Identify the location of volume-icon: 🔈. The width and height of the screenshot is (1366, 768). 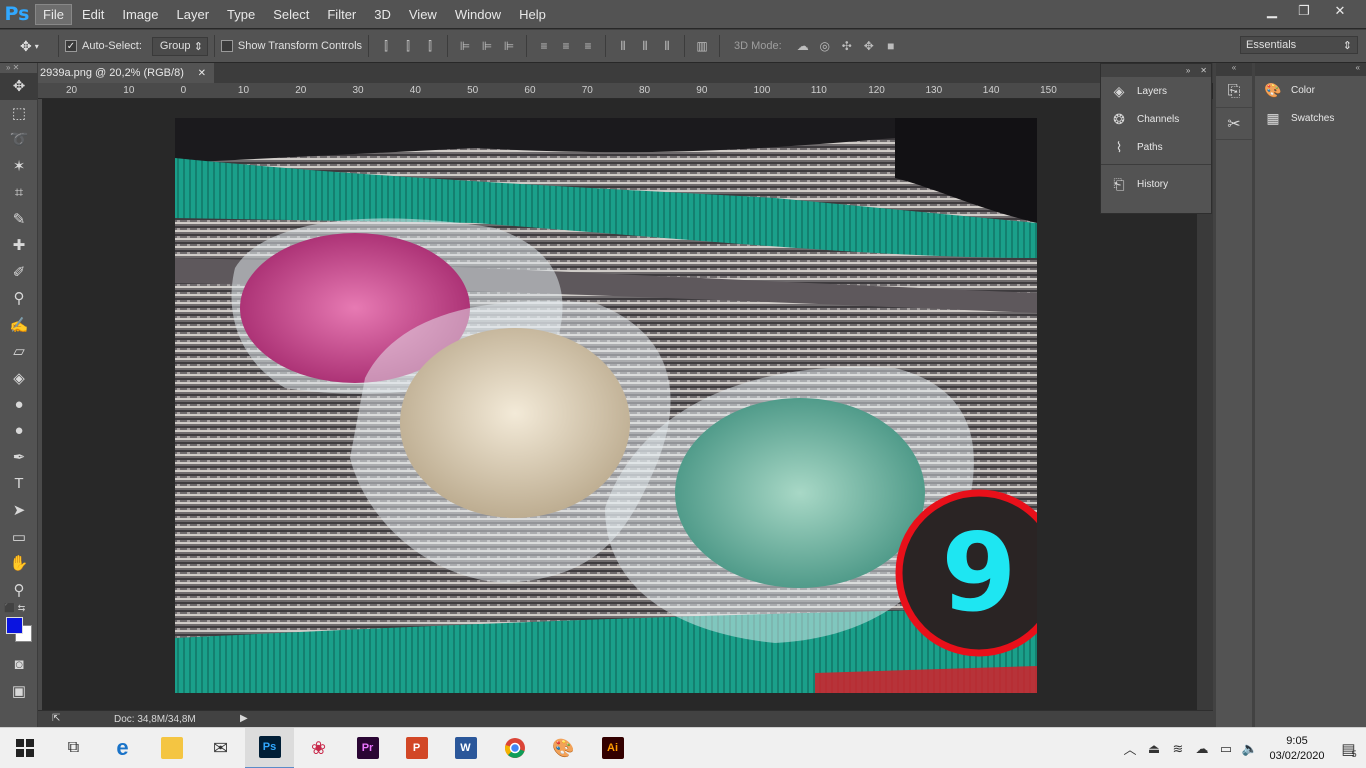
(1250, 749).